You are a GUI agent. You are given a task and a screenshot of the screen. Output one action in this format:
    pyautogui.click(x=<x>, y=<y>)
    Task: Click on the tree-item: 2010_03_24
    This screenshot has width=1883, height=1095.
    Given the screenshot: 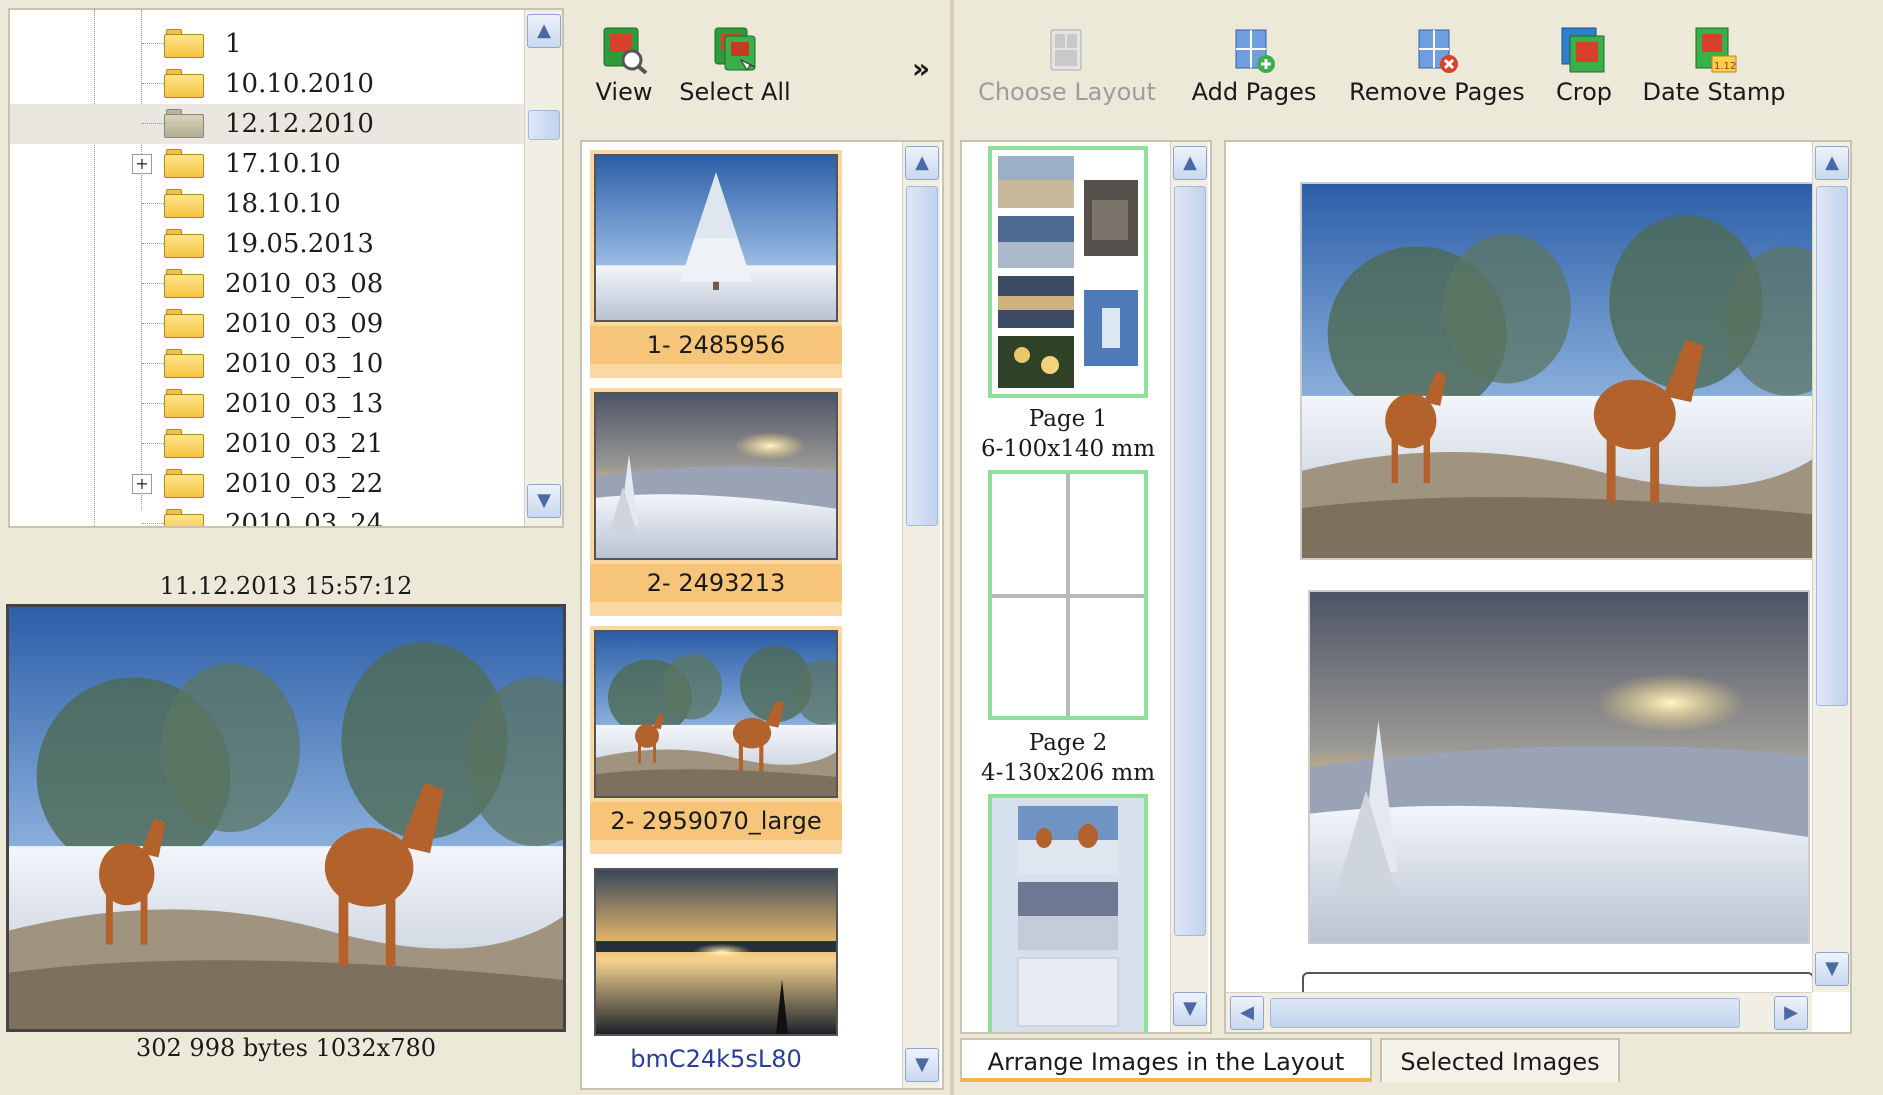 What is the action you would take?
    pyautogui.click(x=270, y=516)
    